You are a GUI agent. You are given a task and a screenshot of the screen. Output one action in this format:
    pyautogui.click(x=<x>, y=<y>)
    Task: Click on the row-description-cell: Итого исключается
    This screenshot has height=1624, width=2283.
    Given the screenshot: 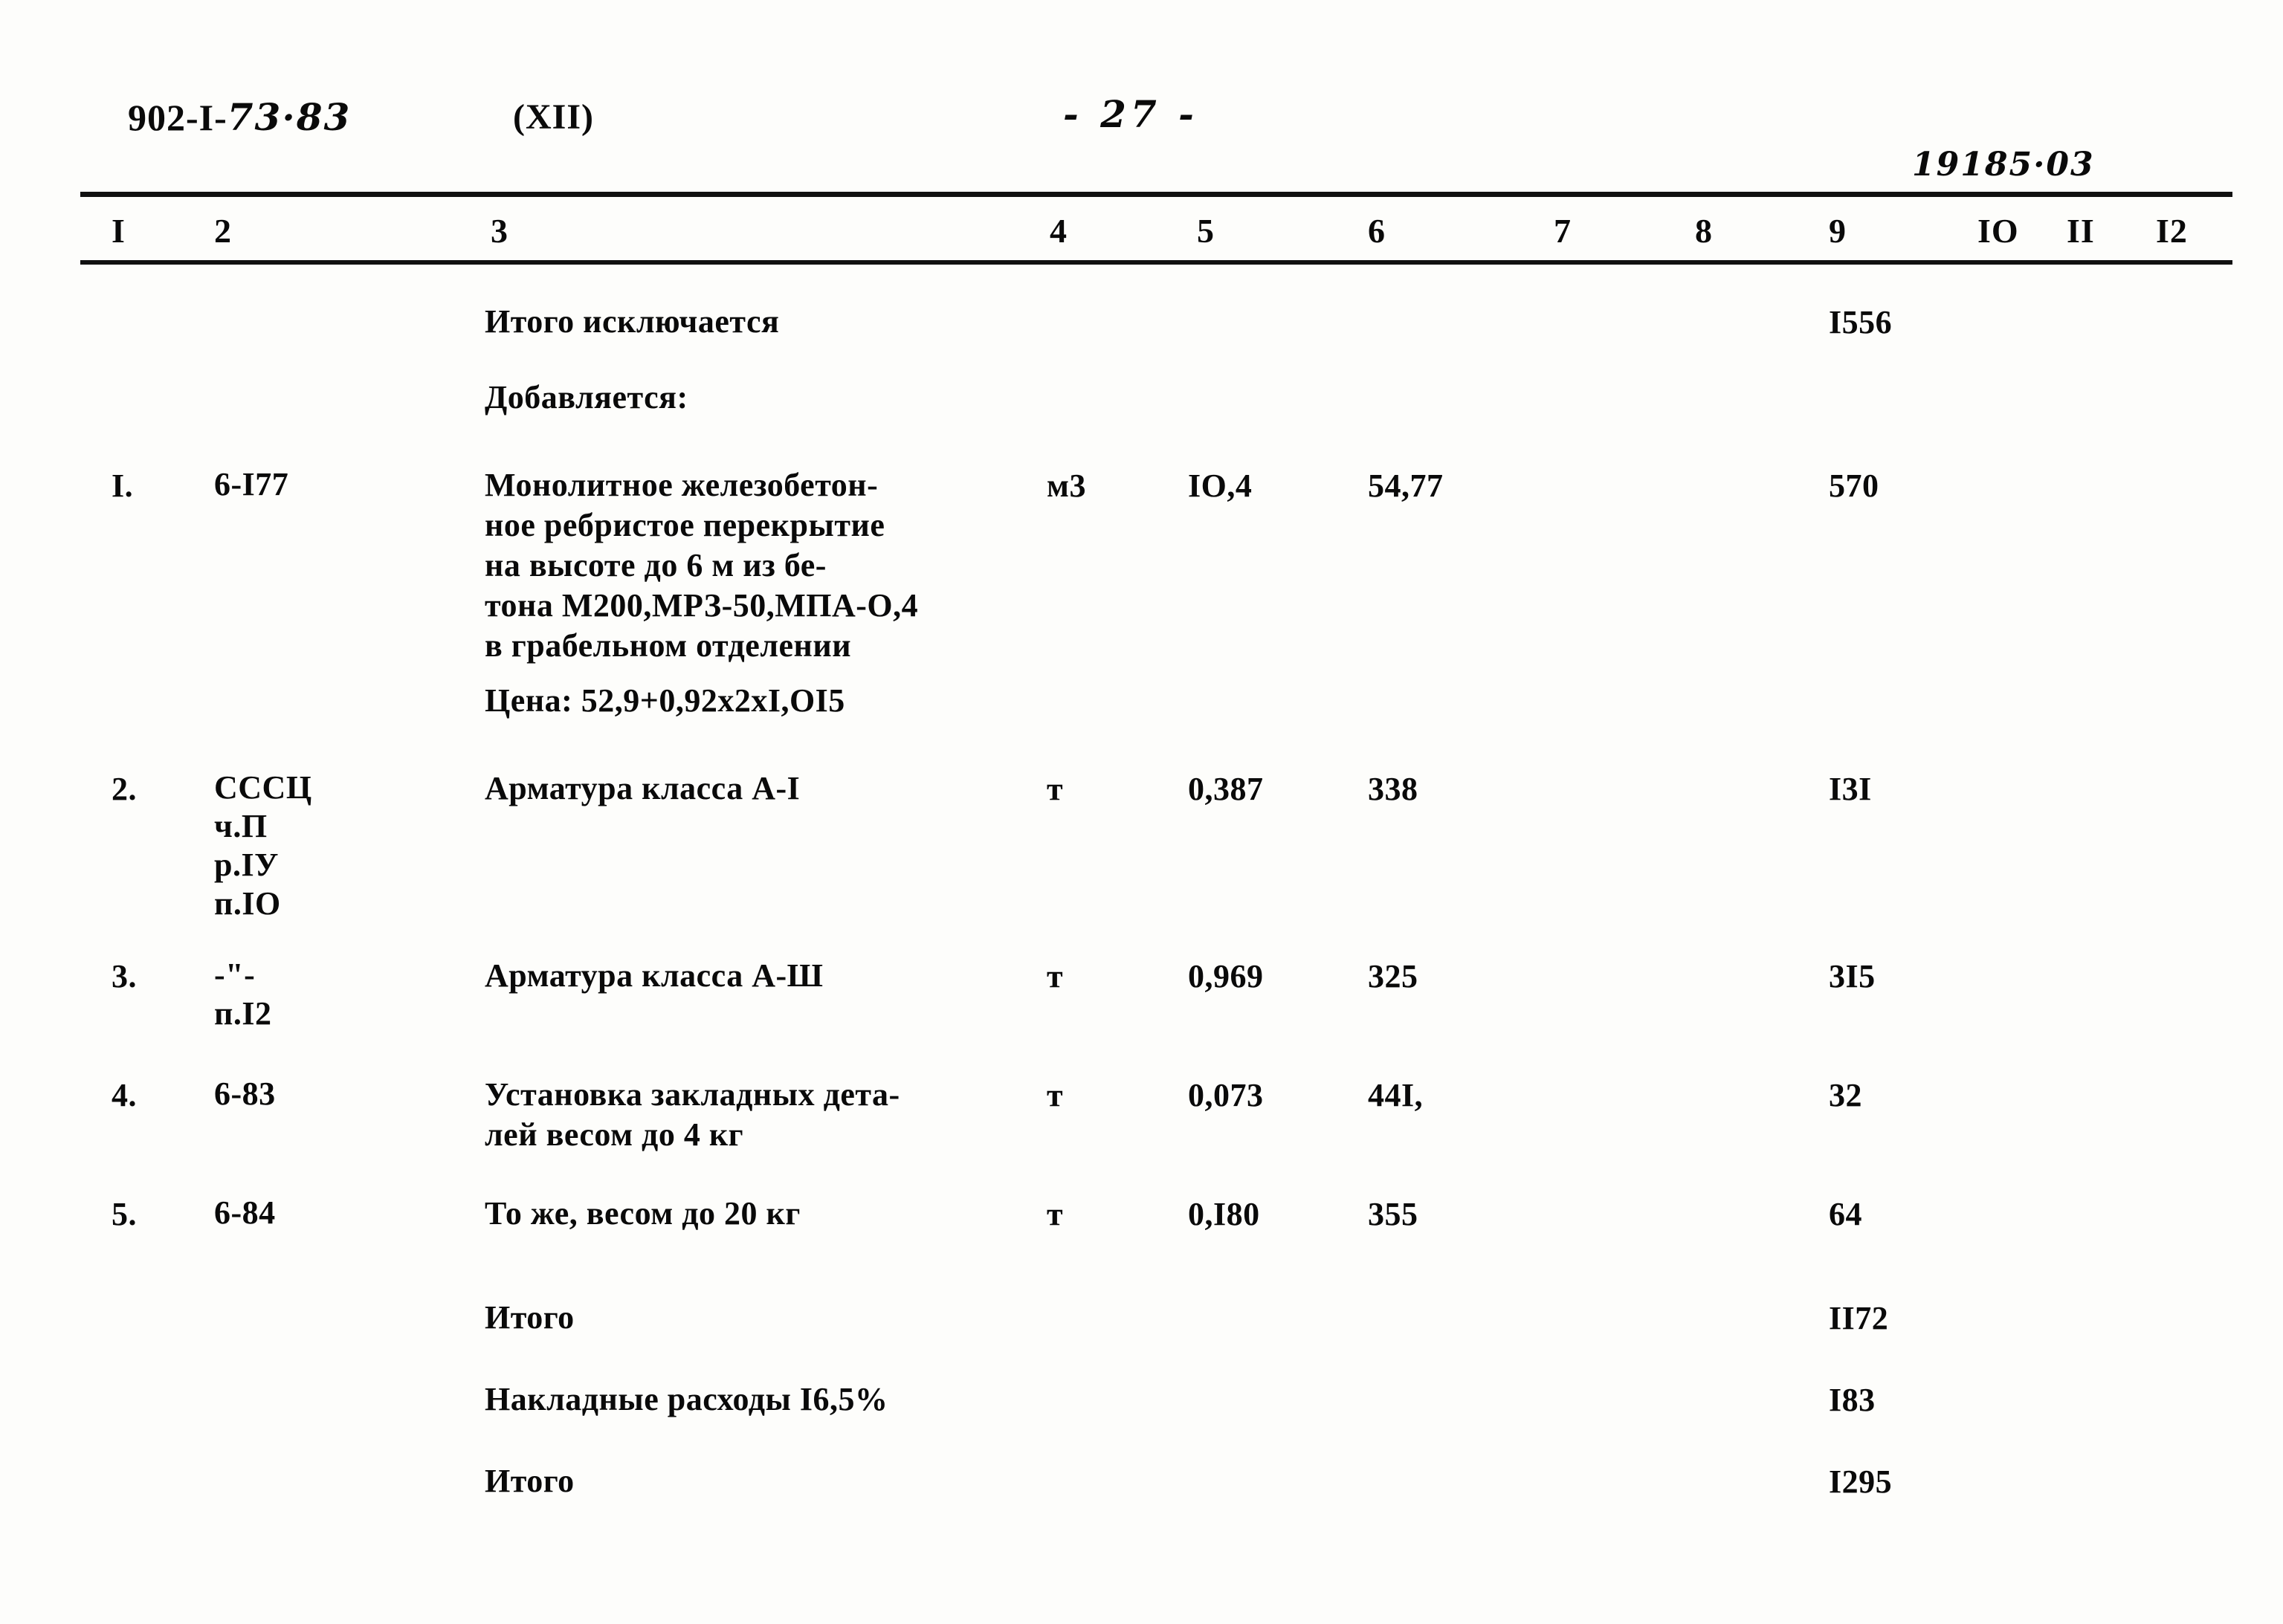 What is the action you would take?
    pyautogui.click(x=632, y=322)
    